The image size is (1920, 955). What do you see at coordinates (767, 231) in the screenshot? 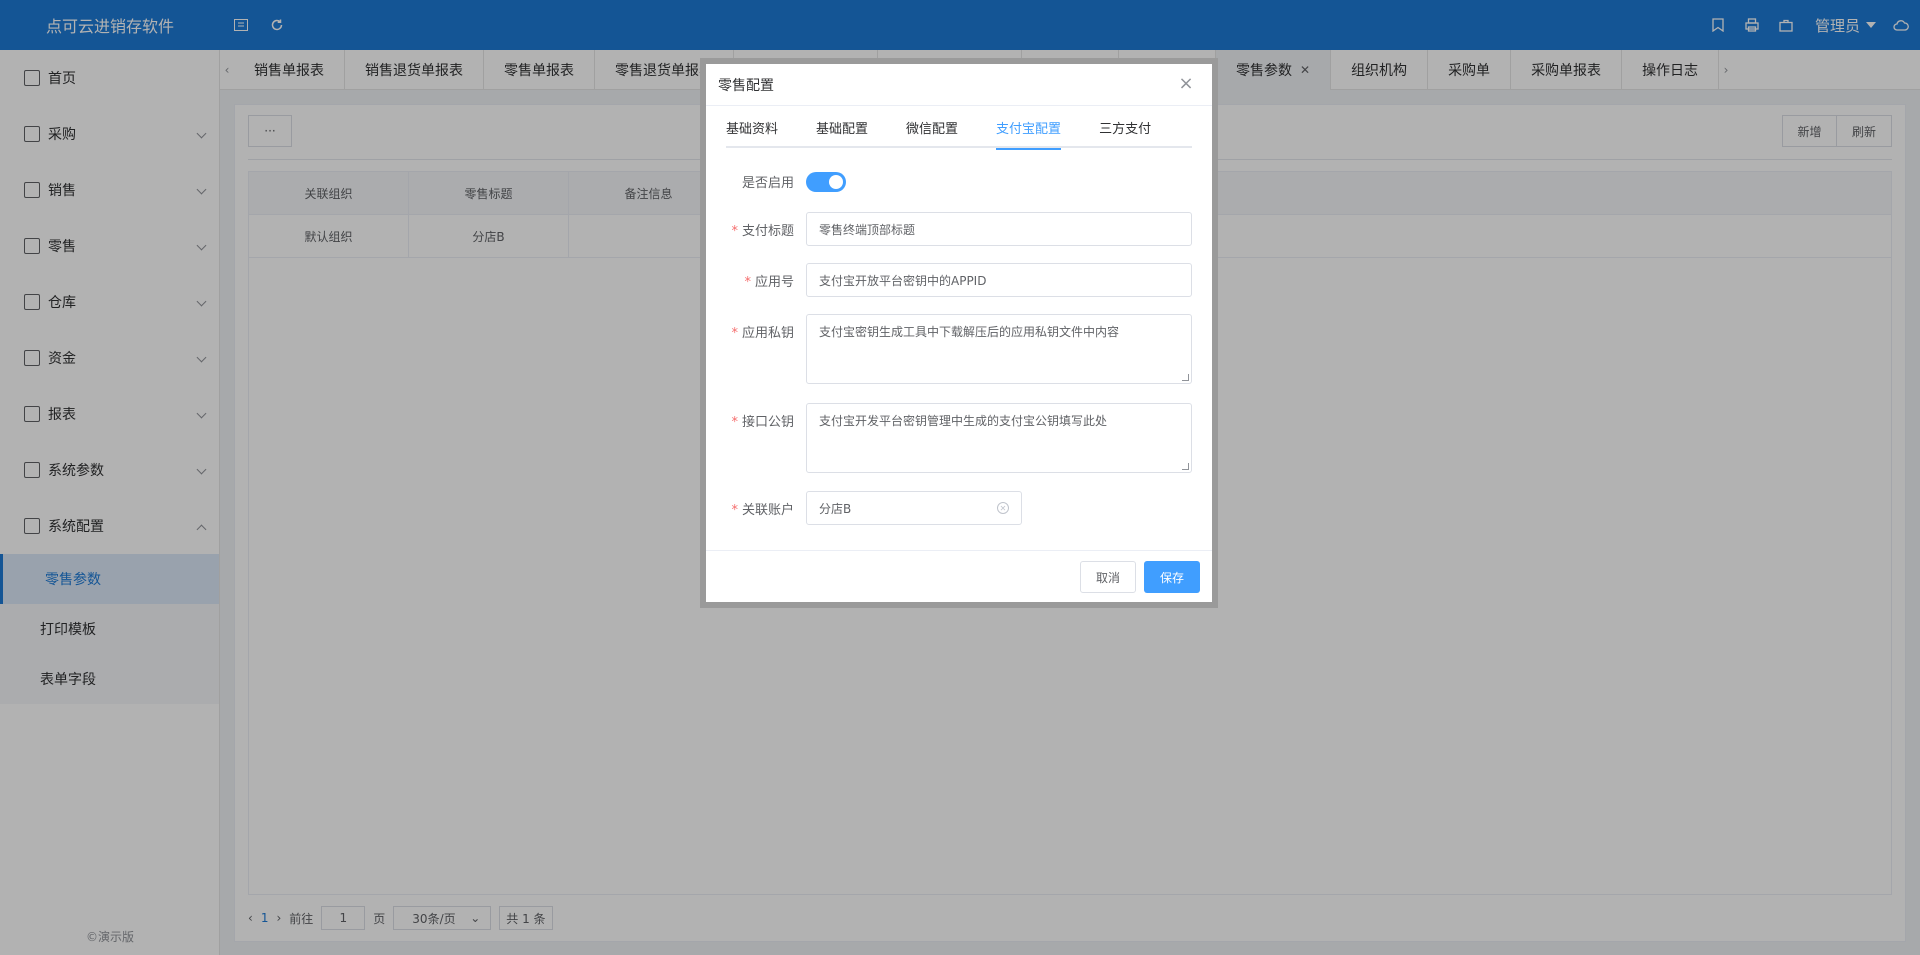
I see `pay-title-label: 支付标题` at bounding box center [767, 231].